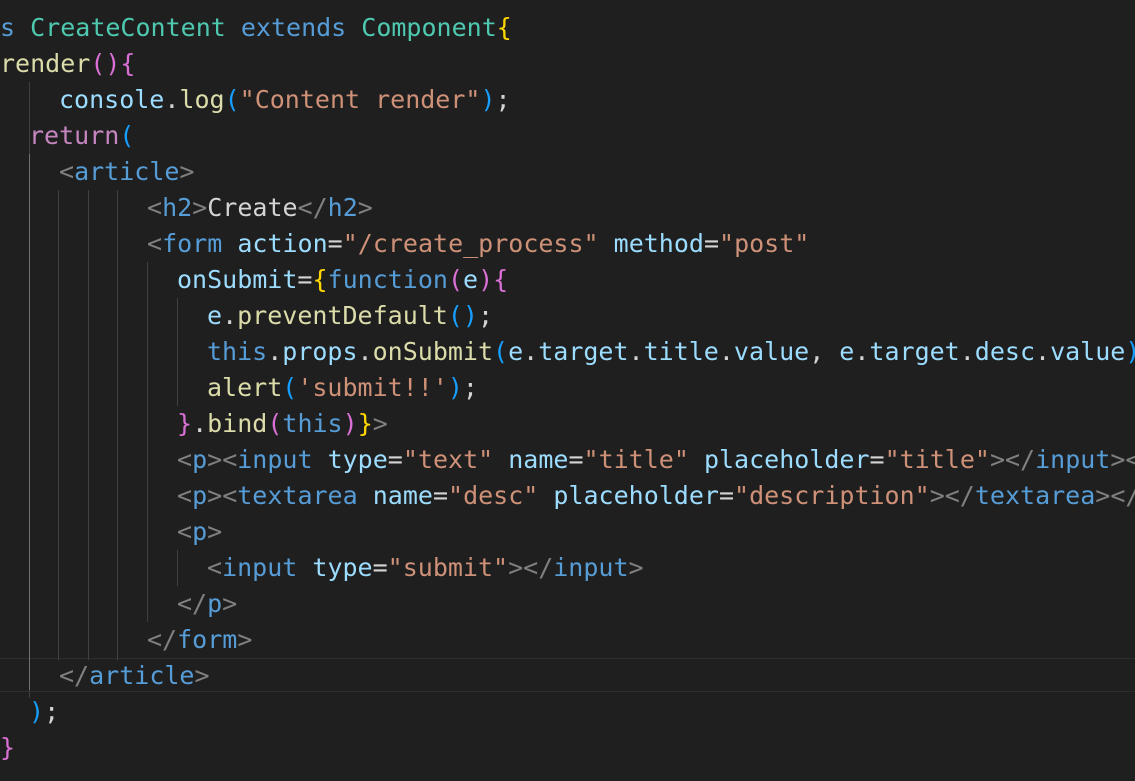 Image resolution: width=1135 pixels, height=781 pixels. Describe the element at coordinates (81, 136) in the screenshot. I see `code-line: return(` at that location.